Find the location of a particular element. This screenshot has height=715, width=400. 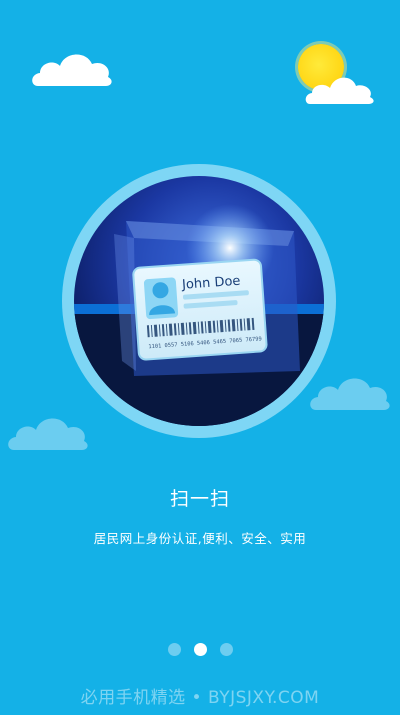

page-dot-2-active is located at coordinates (200, 649).